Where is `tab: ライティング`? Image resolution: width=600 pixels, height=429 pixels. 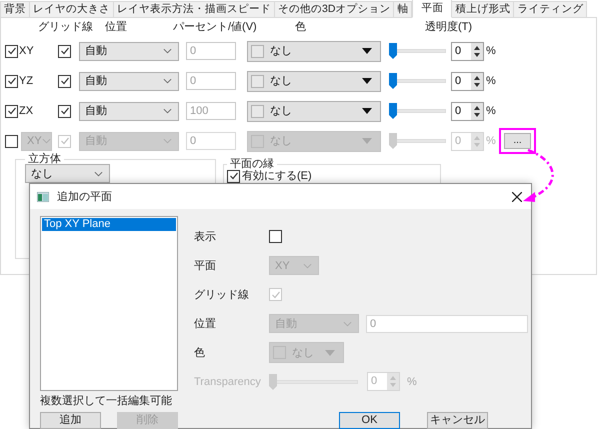
tab: ライティング is located at coordinates (550, 9).